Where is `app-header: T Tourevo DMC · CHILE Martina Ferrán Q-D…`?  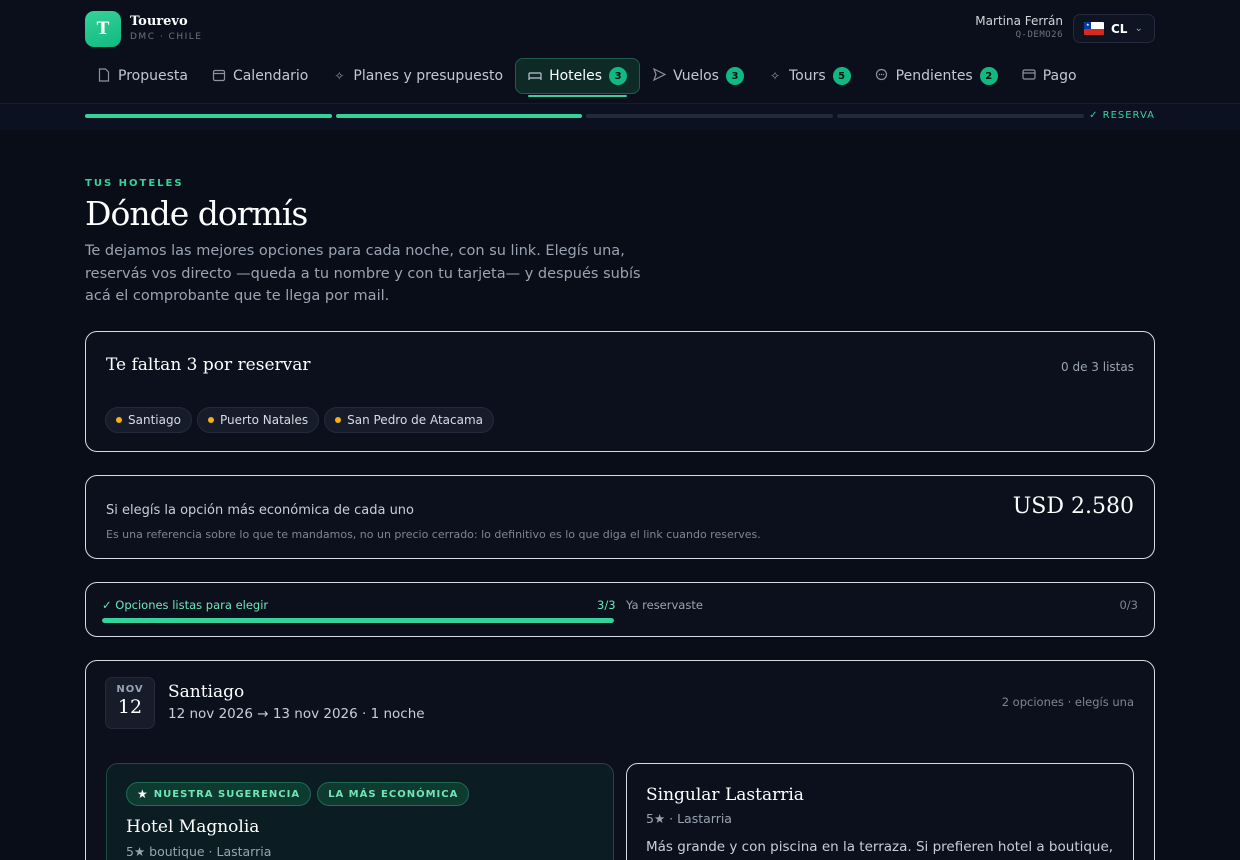 app-header: T Tourevo DMC · CHILE Martina Ferrán Q-D… is located at coordinates (620, 52).